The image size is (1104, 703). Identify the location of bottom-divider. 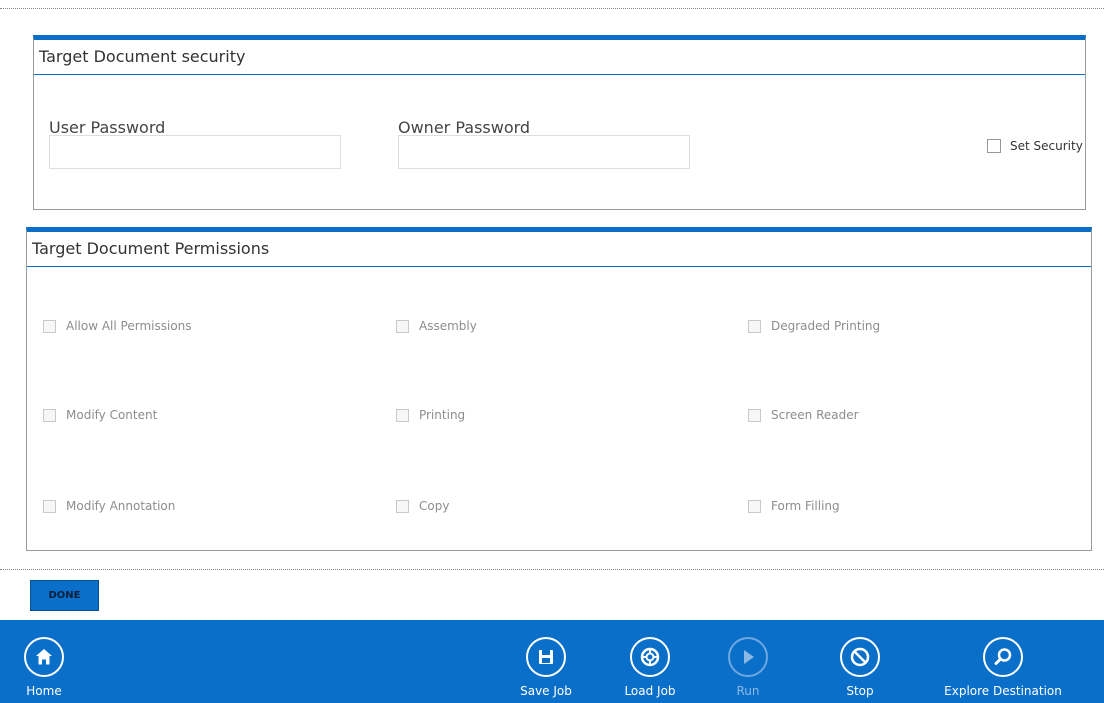
(552, 569).